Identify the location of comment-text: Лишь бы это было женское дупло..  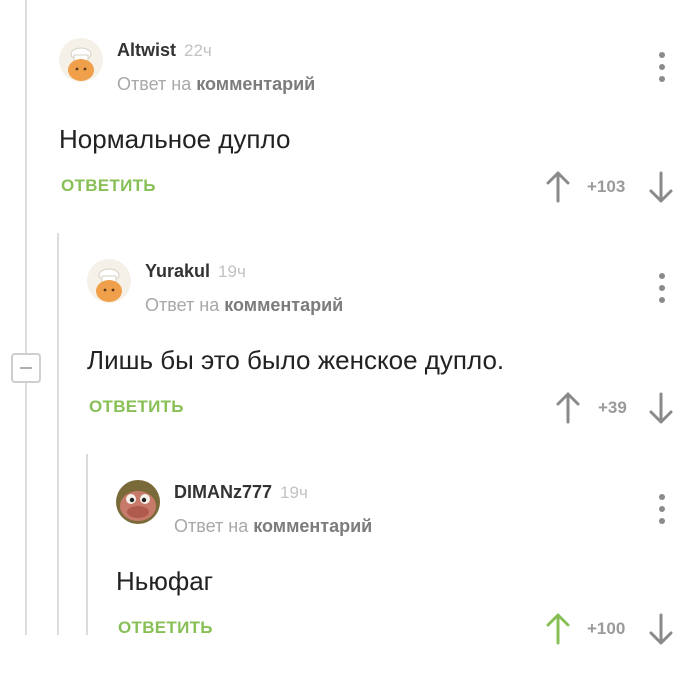
(296, 360).